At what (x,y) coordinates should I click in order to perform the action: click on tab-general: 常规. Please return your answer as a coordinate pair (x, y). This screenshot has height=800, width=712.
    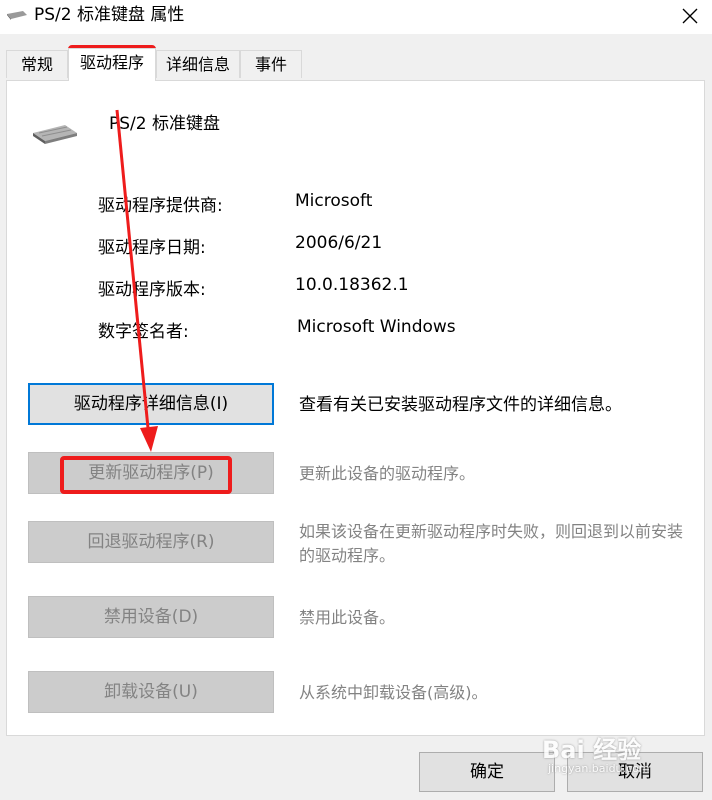
    Looking at the image, I should click on (37, 64).